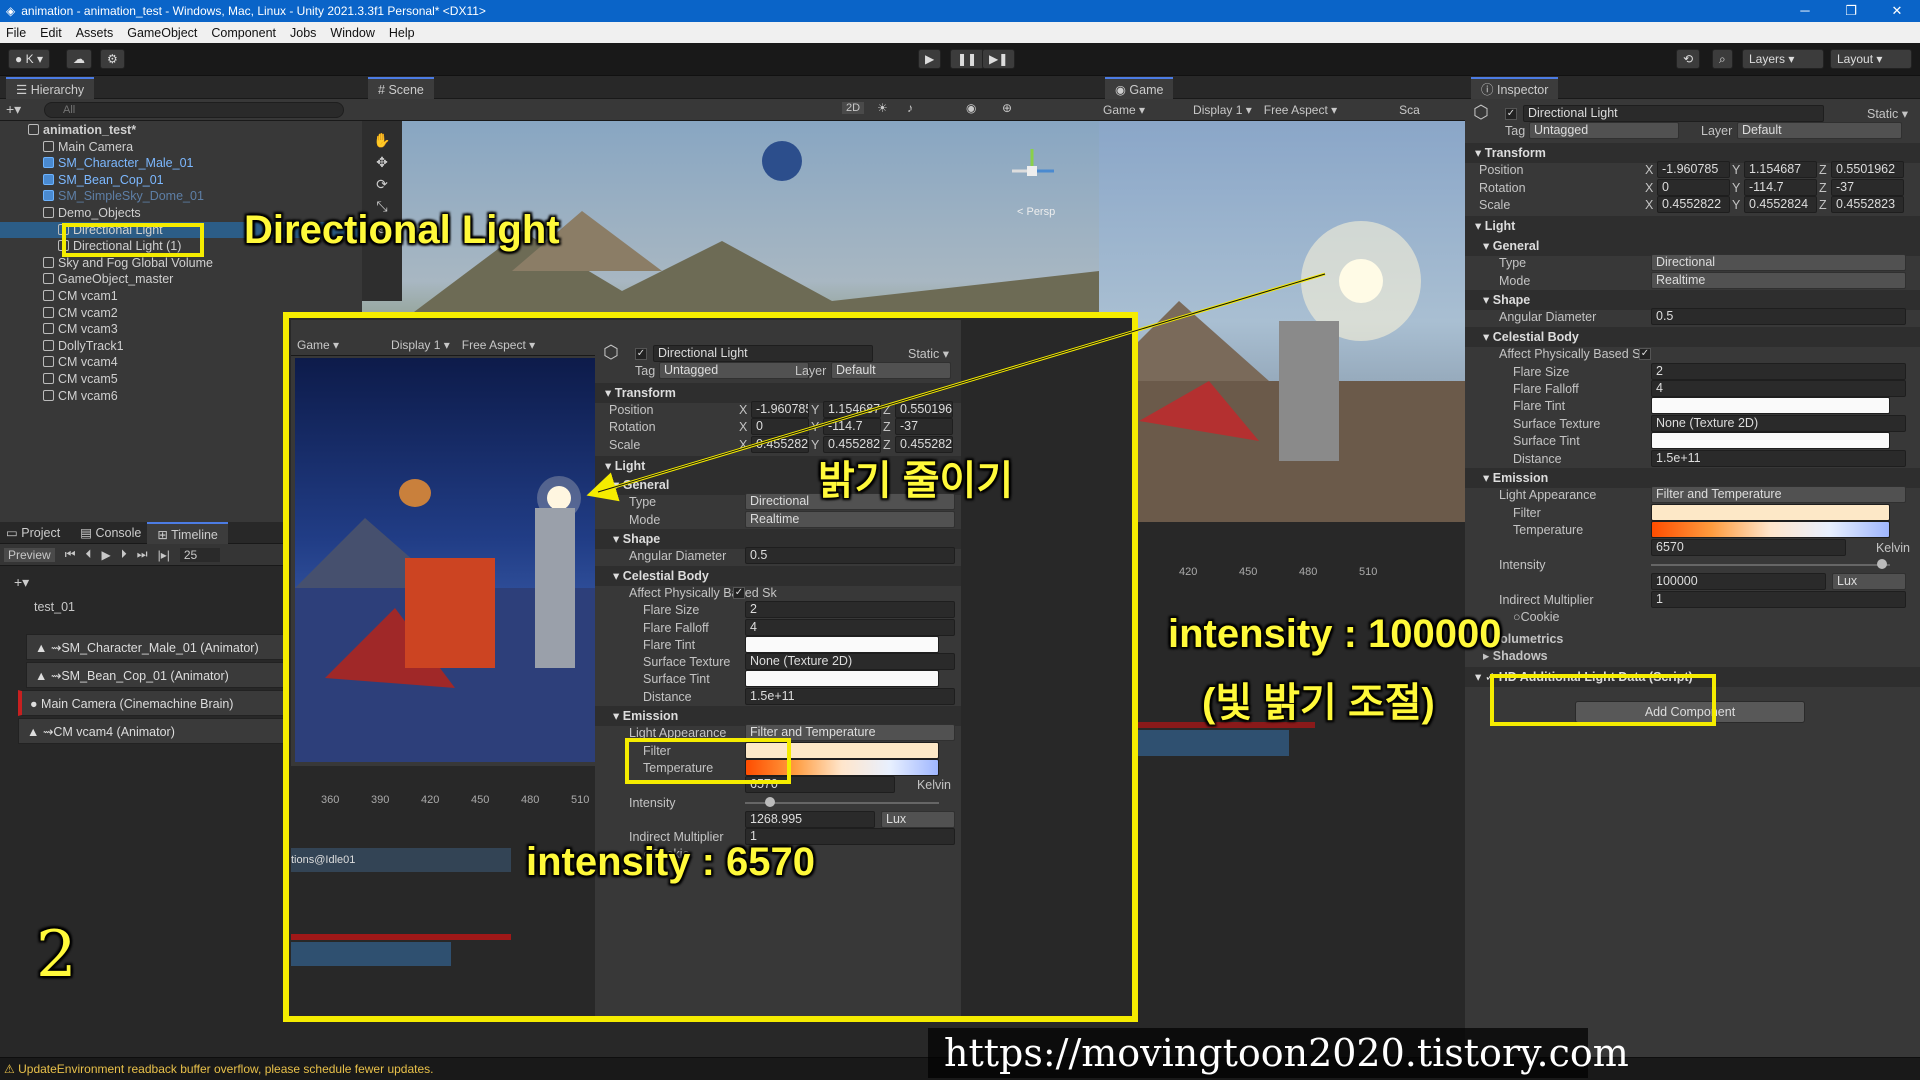 Image resolution: width=1920 pixels, height=1080 pixels. I want to click on overlay-clip: tions@Idle01, so click(401, 860).